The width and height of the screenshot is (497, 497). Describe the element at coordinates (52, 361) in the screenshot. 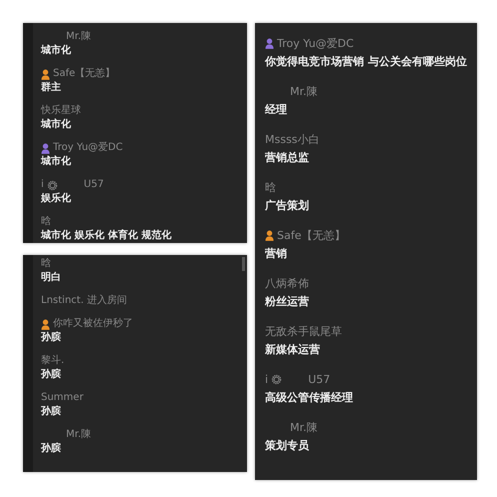

I see `sender-name: 黎斗.` at that location.